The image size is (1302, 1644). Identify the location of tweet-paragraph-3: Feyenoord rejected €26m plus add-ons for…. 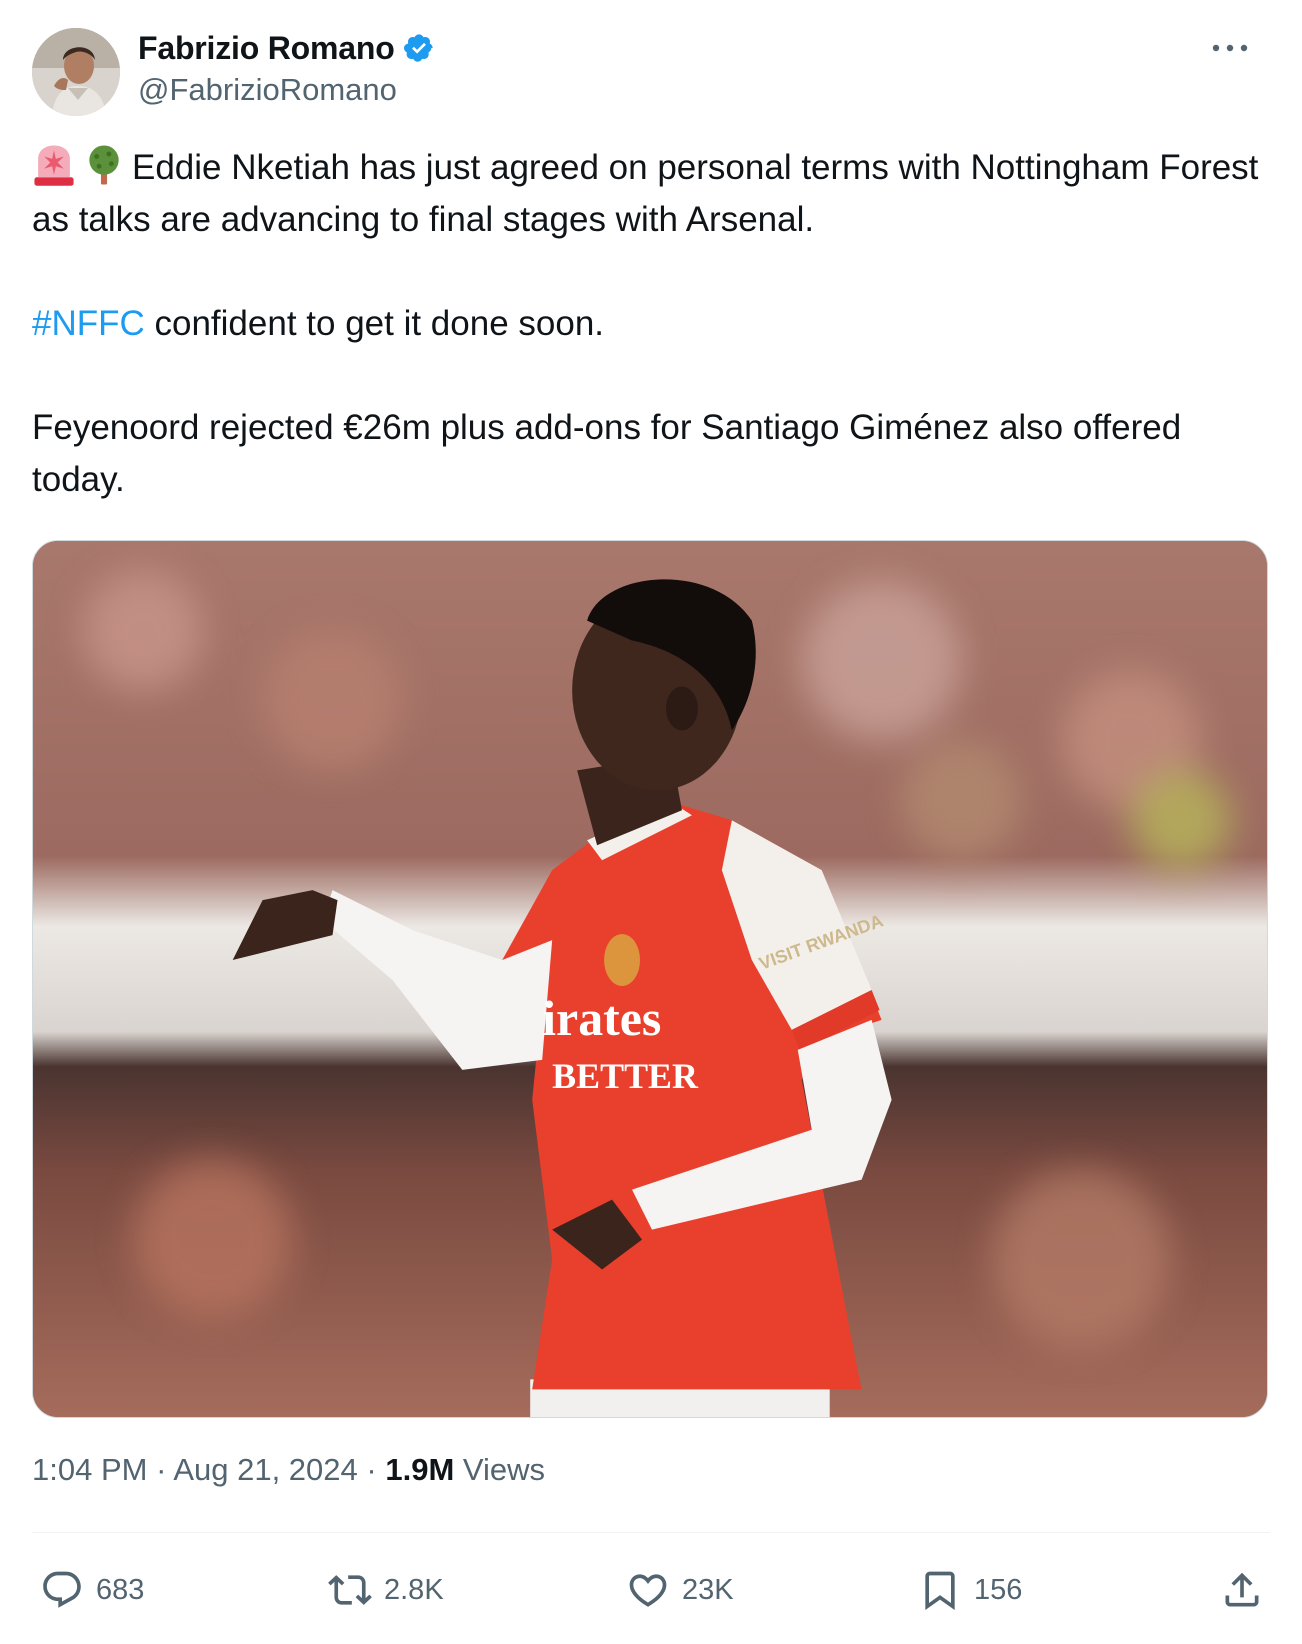
(607, 453).